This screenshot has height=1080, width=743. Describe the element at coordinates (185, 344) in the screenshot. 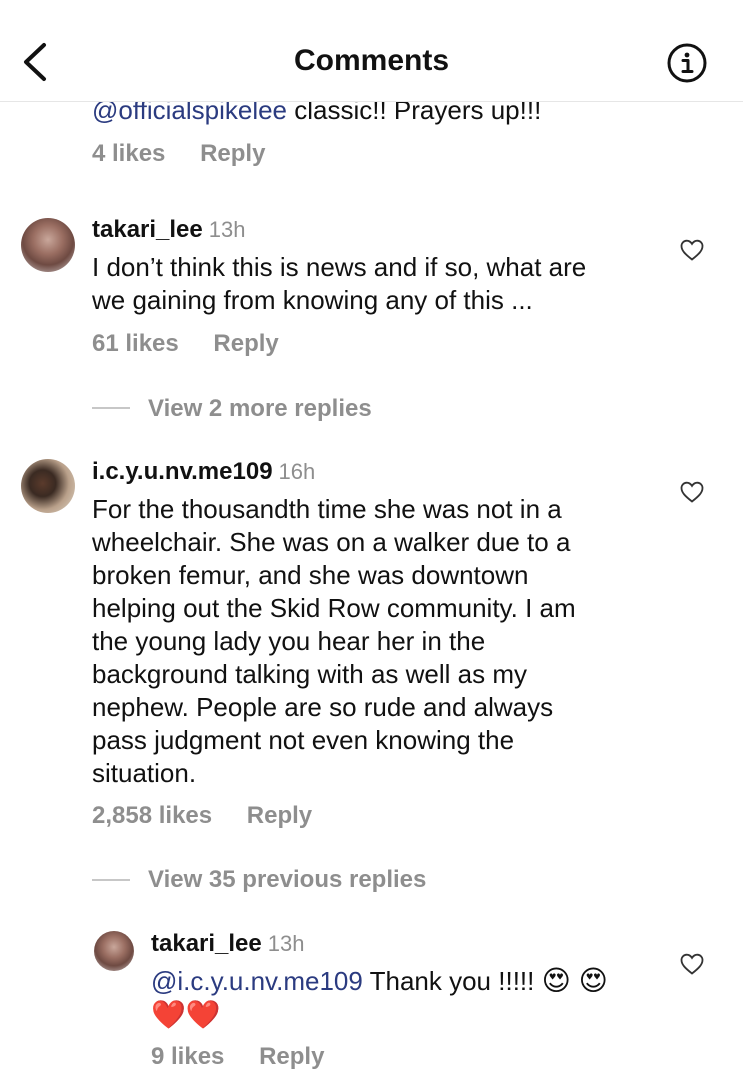

I see `comment-meta: 61 likes Reply` at that location.